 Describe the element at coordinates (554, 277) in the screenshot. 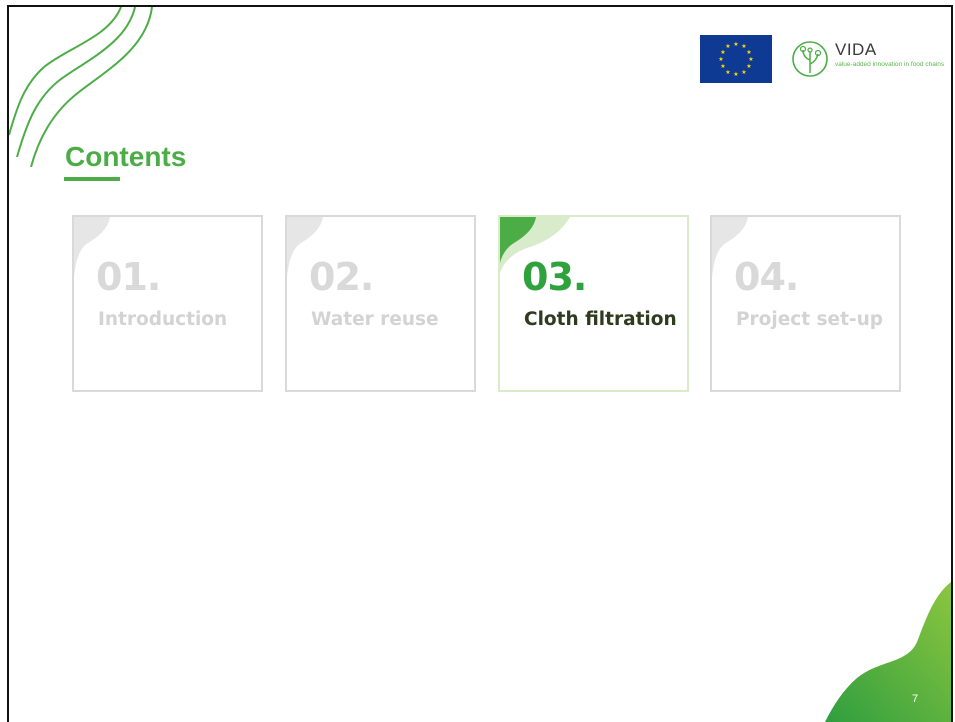

I see `card-number: 03.` at that location.